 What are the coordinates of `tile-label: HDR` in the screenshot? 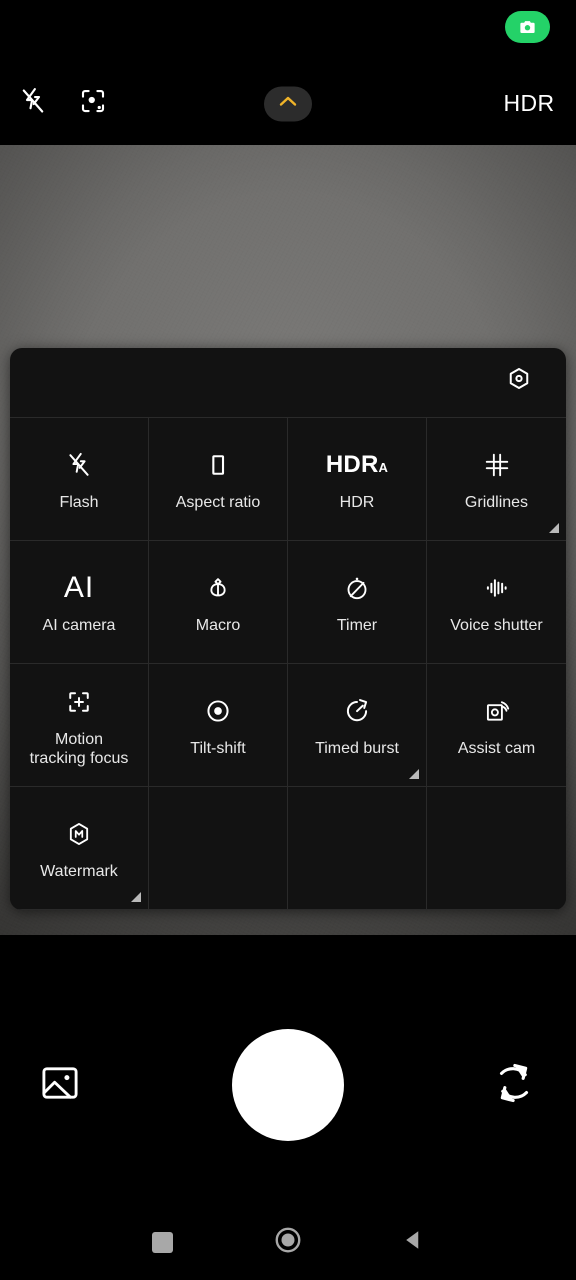 It's located at (357, 503).